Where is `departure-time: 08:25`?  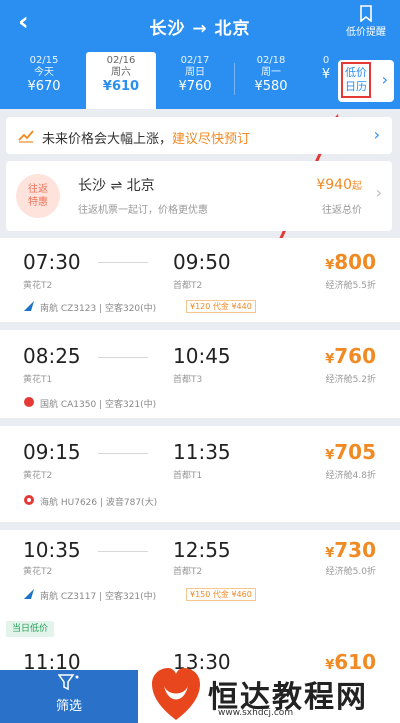 departure-time: 08:25 is located at coordinates (52, 356).